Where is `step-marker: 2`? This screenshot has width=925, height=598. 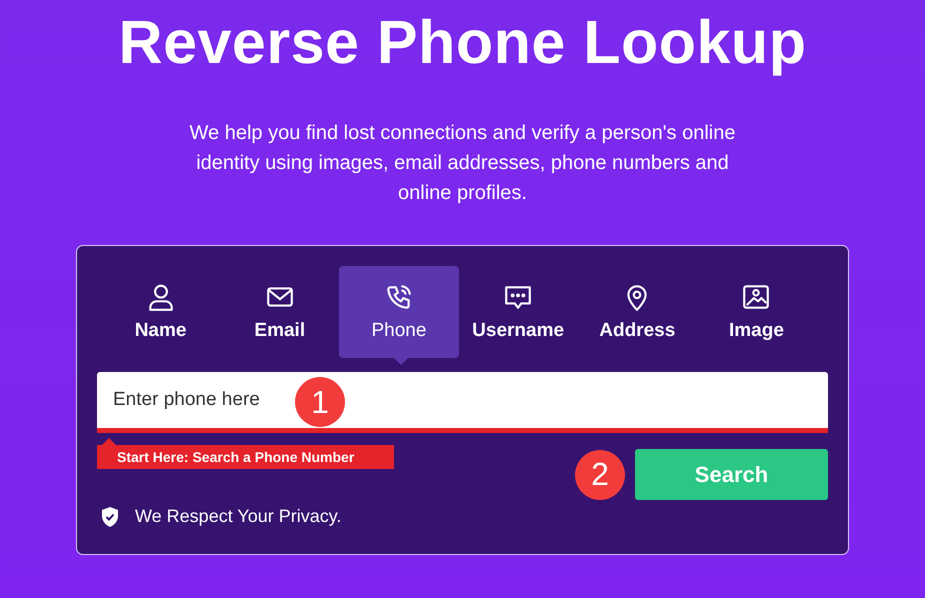
step-marker: 2 is located at coordinates (600, 475).